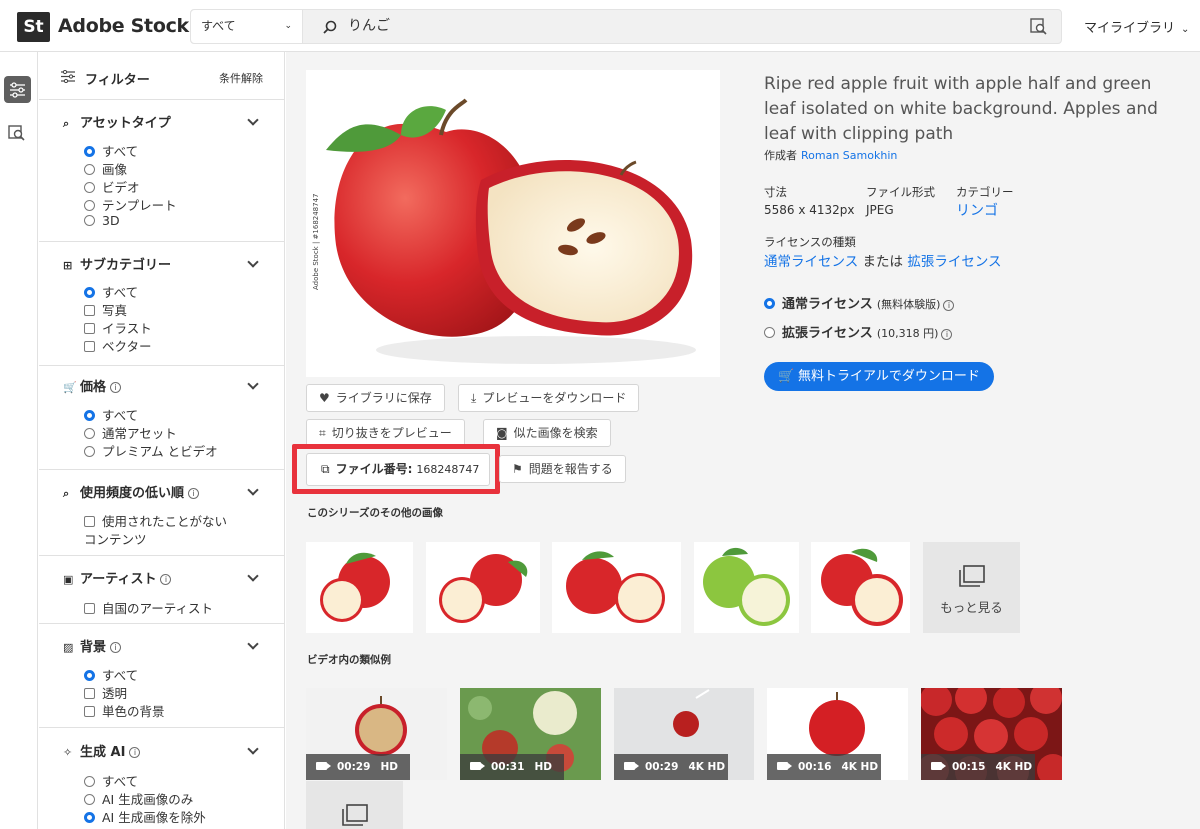  What do you see at coordinates (130, 204) in the screenshot?
I see `option-template: テンプレート` at bounding box center [130, 204].